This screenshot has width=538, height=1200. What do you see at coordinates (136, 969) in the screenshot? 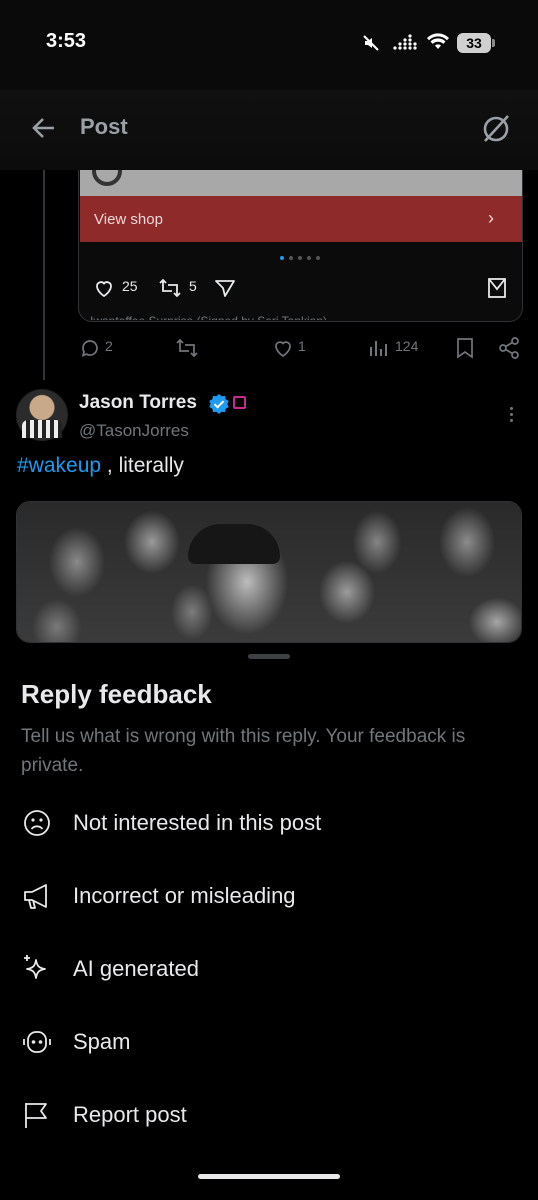
I see `option-ai-generated: AI generated` at bounding box center [136, 969].